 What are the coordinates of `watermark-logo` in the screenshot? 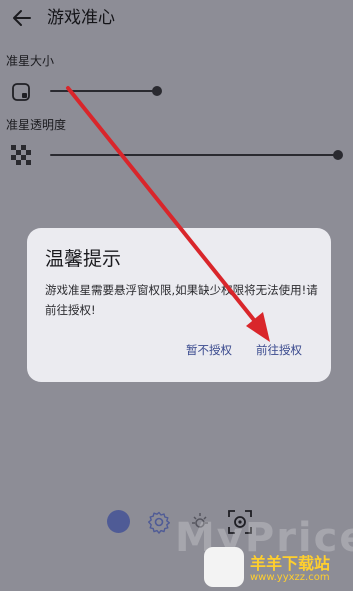 It's located at (224, 567).